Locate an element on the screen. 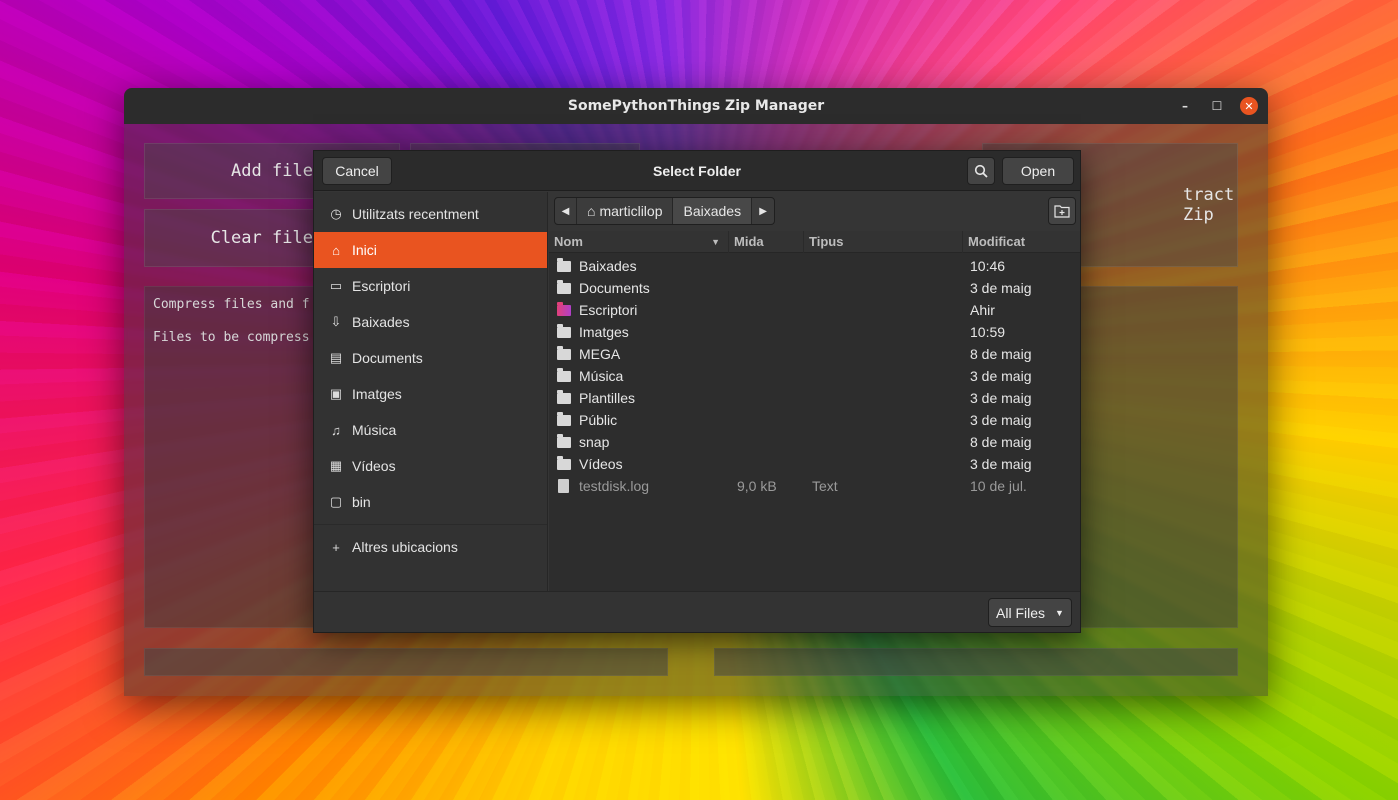 Image resolution: width=1398 pixels, height=800 pixels. new-folder-button is located at coordinates (1062, 211).